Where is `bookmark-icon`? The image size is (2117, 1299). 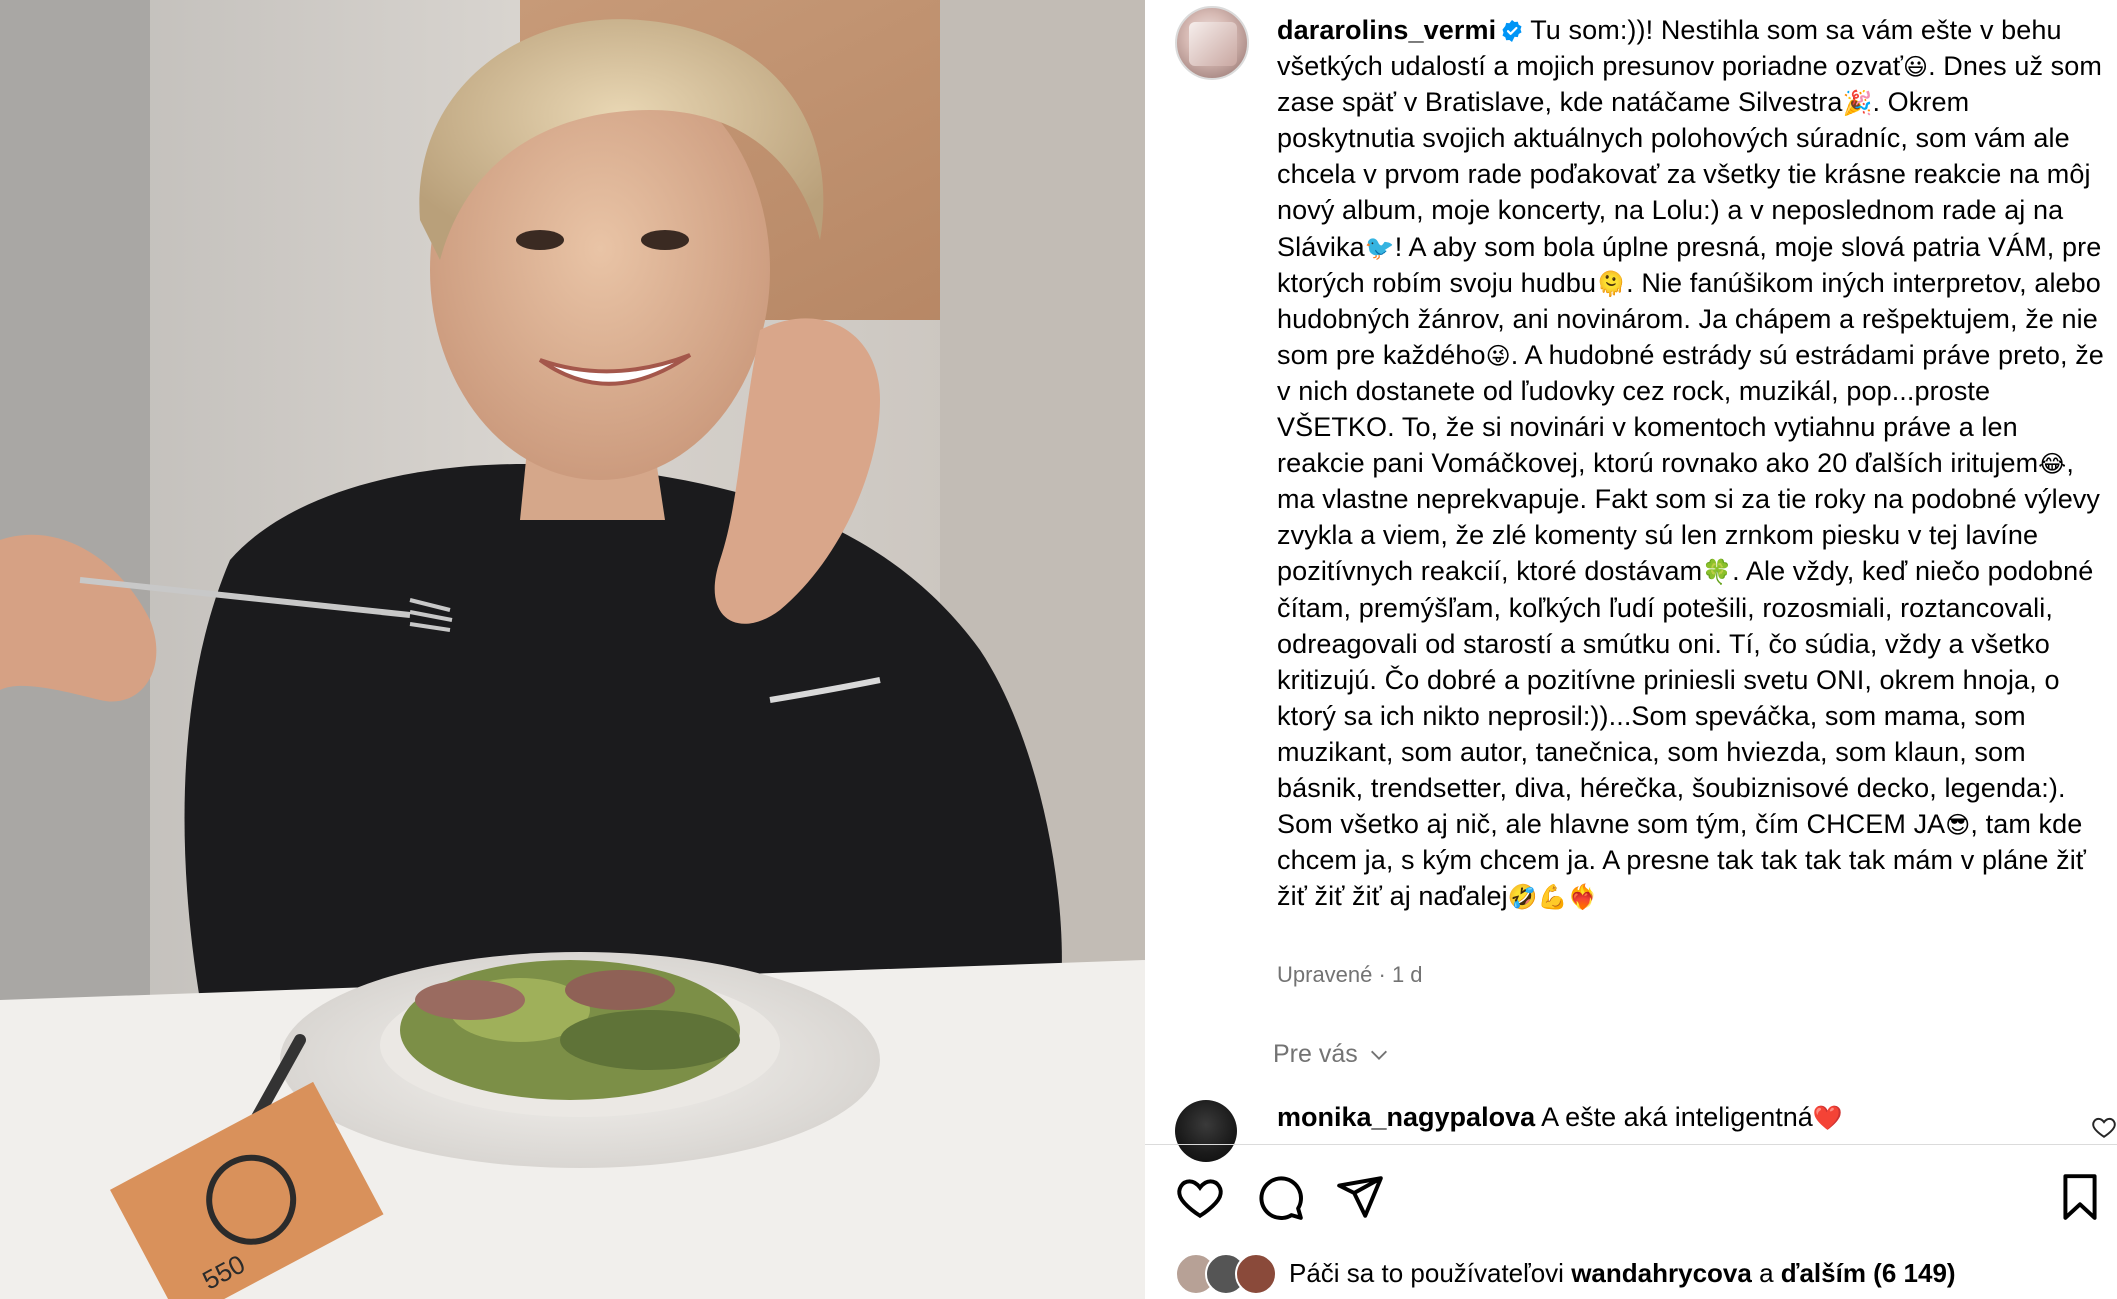
bookmark-icon is located at coordinates (2080, 1197).